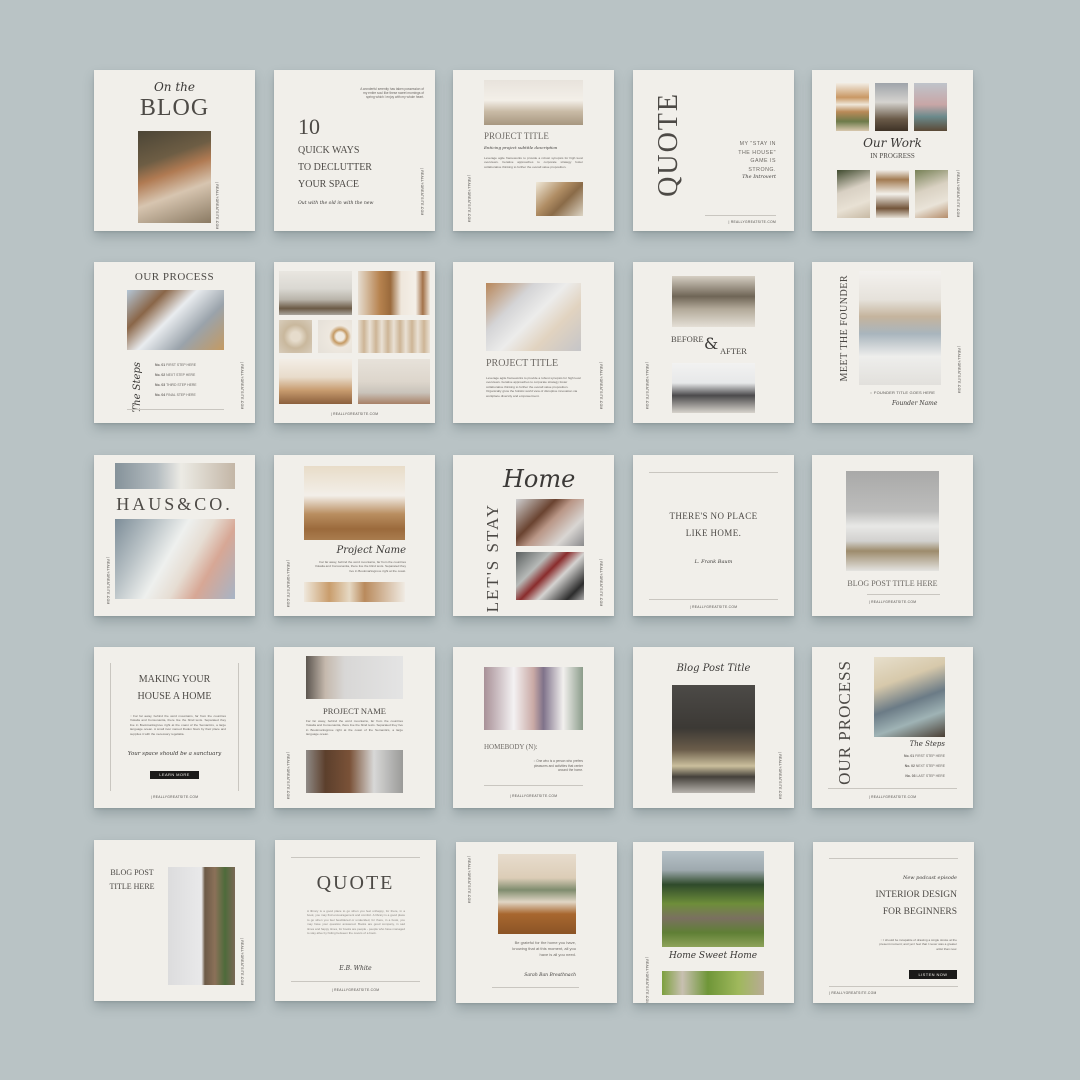  I want to click on quote-title: QUOTE, so click(355, 883).